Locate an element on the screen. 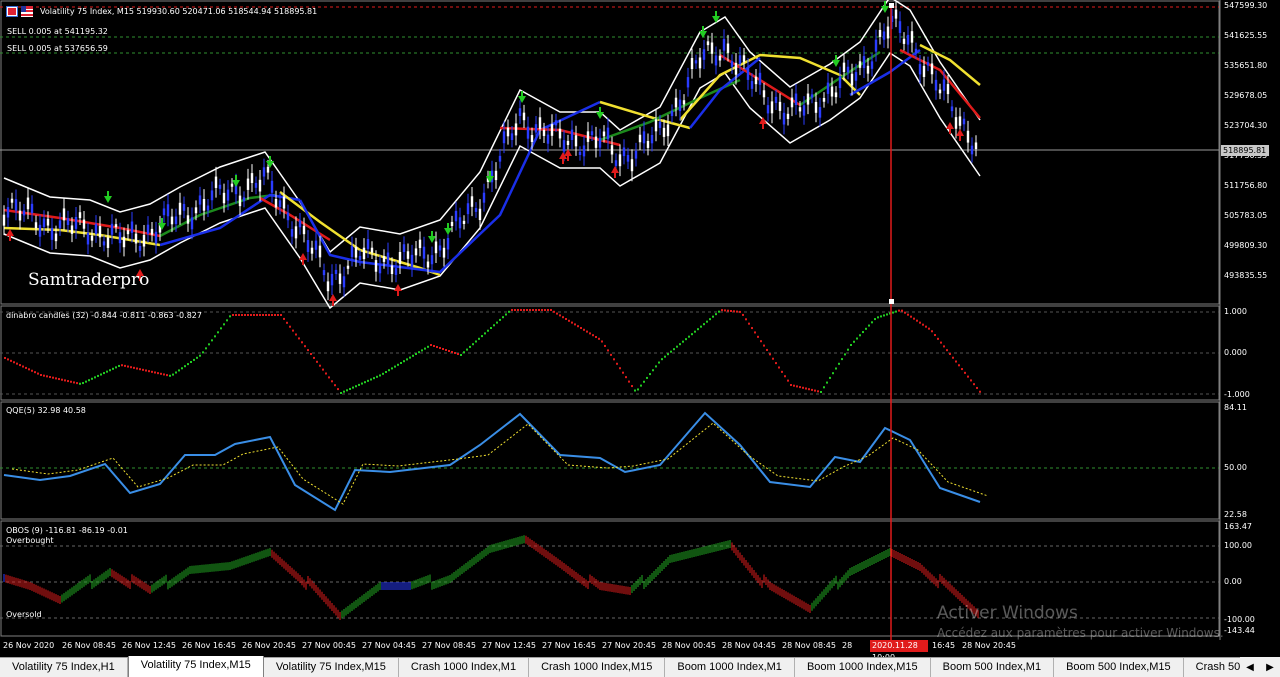 This screenshot has height=677, width=1280. chart-tab: Volatility 75 Index,H1 is located at coordinates (64, 667).